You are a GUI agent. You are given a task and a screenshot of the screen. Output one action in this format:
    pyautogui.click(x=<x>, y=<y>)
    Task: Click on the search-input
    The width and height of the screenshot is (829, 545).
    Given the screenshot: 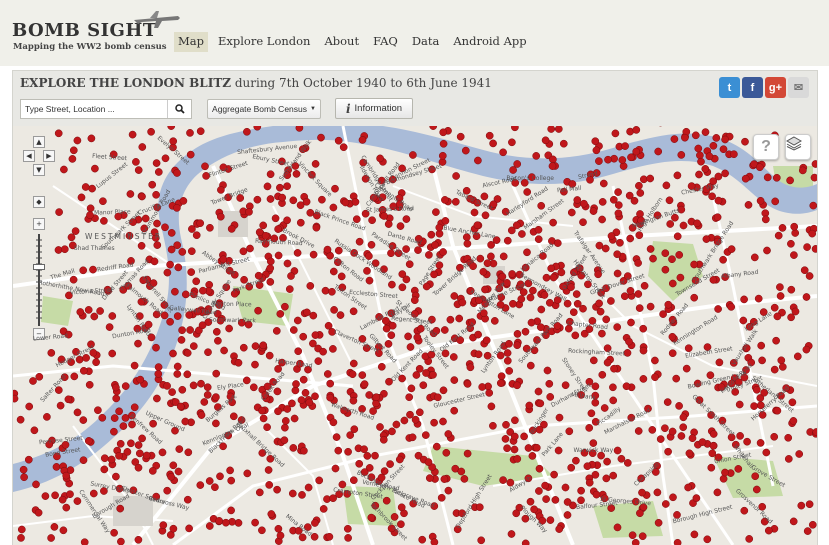 What is the action you would take?
    pyautogui.click(x=94, y=109)
    